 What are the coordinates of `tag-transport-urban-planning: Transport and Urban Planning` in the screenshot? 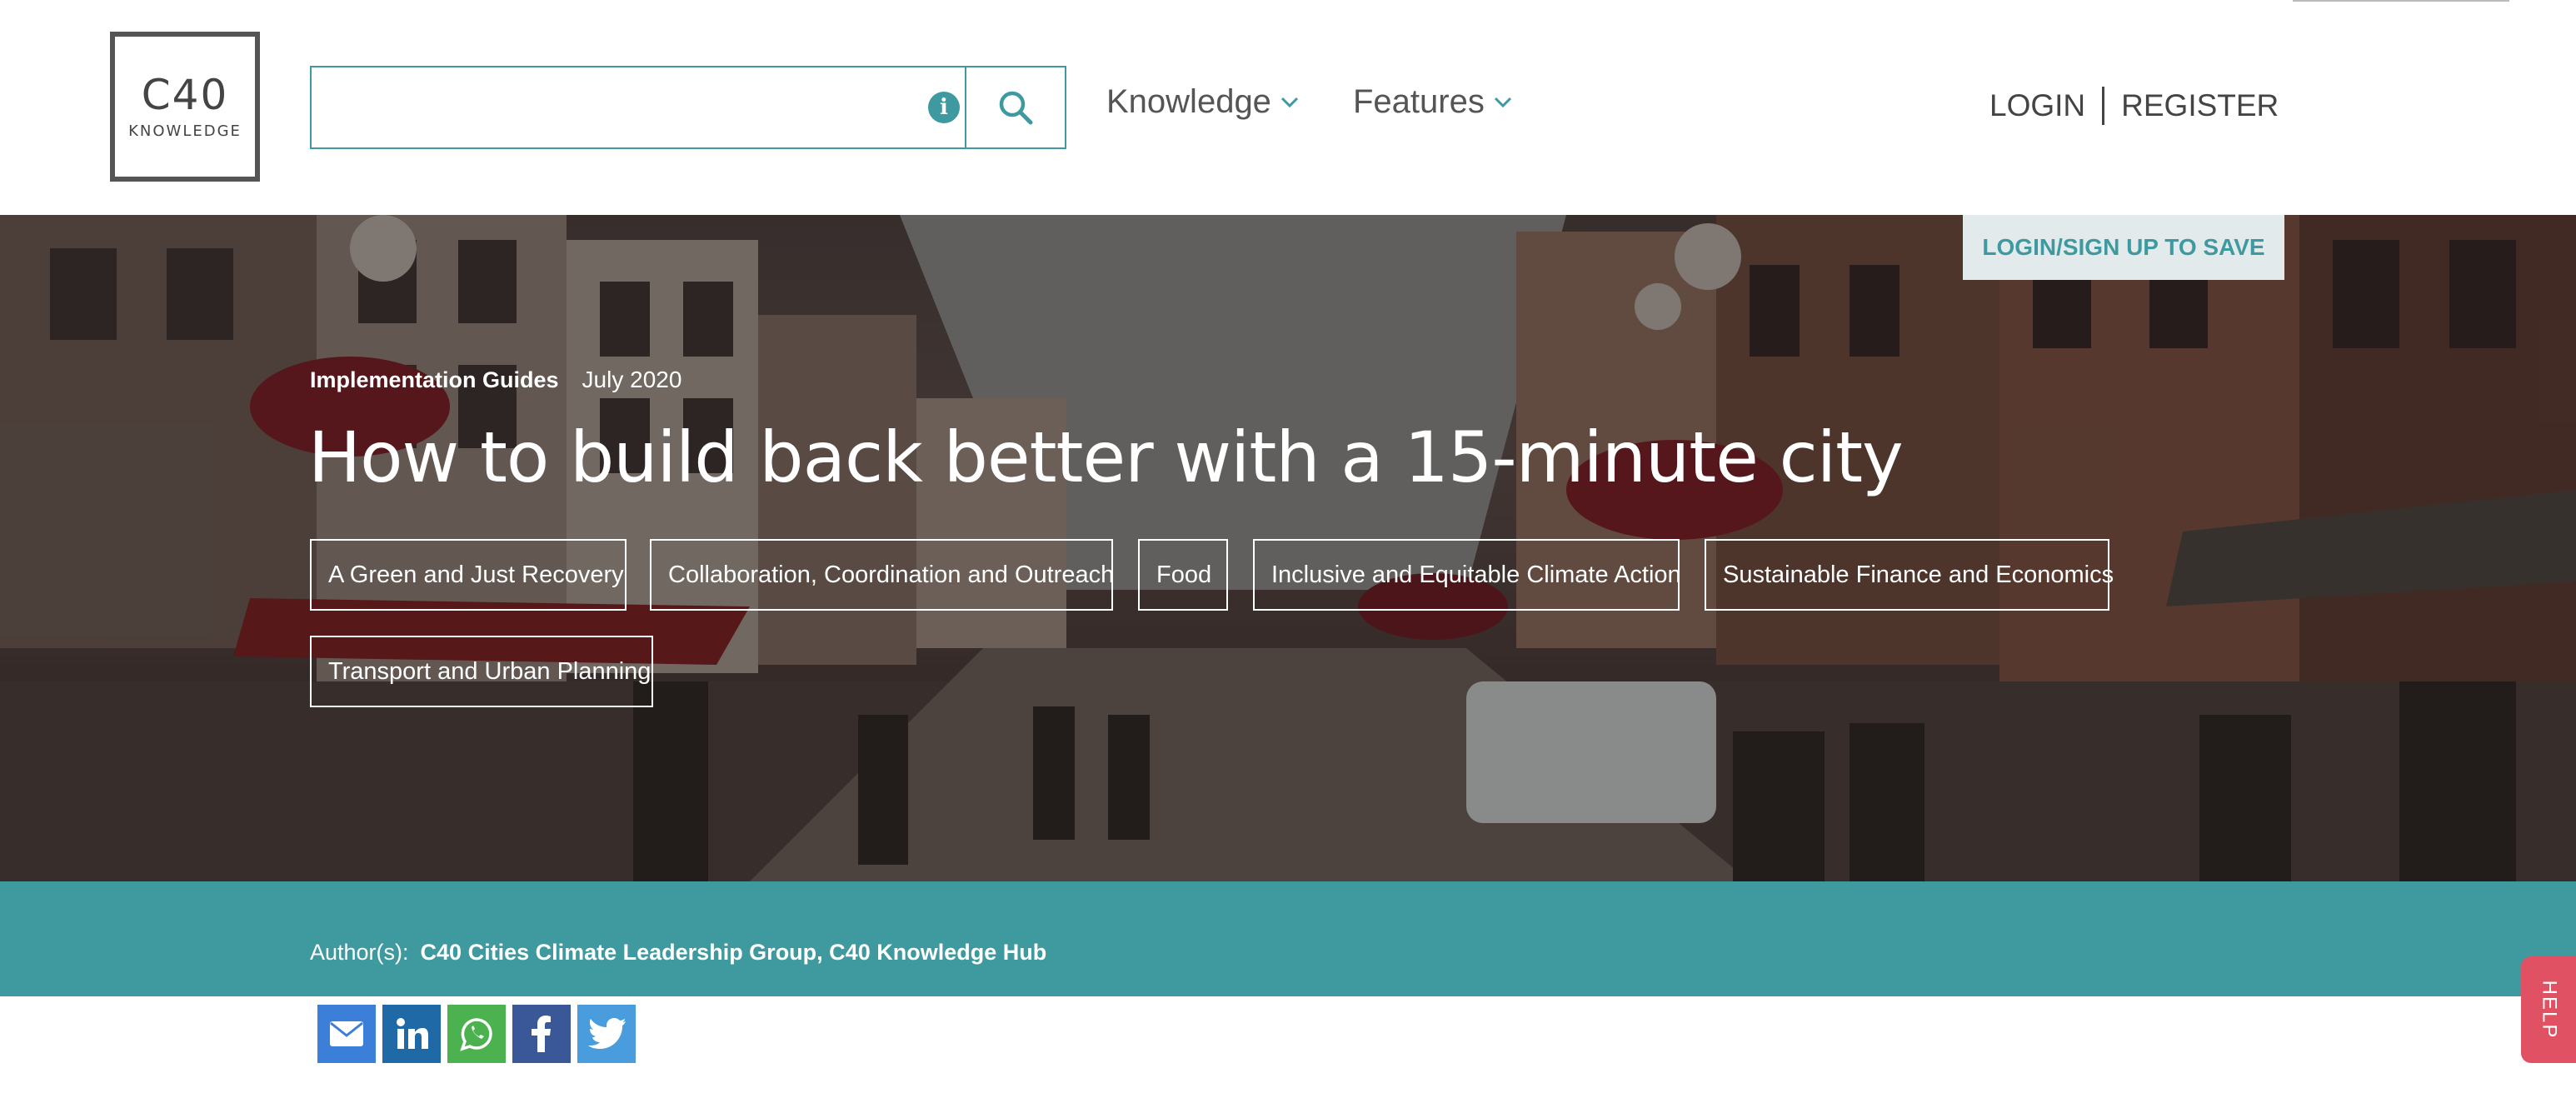 It's located at (481, 671).